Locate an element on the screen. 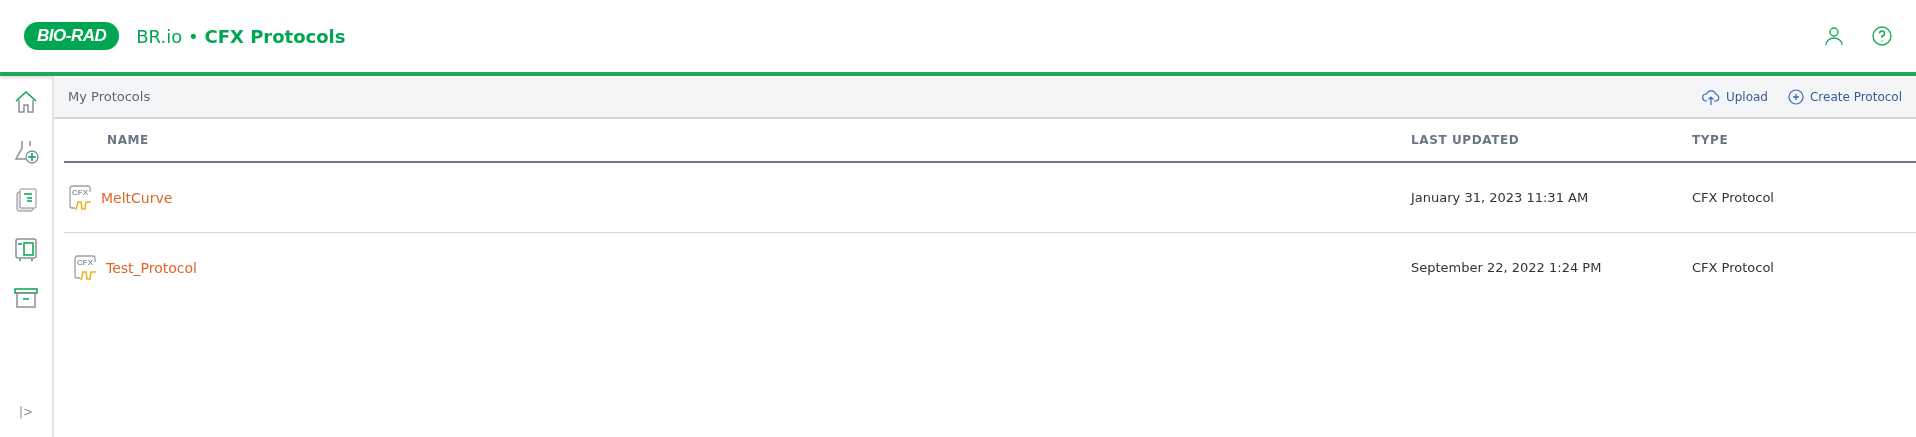 The width and height of the screenshot is (1916, 437). column-header: TYPE is located at coordinates (1710, 140).